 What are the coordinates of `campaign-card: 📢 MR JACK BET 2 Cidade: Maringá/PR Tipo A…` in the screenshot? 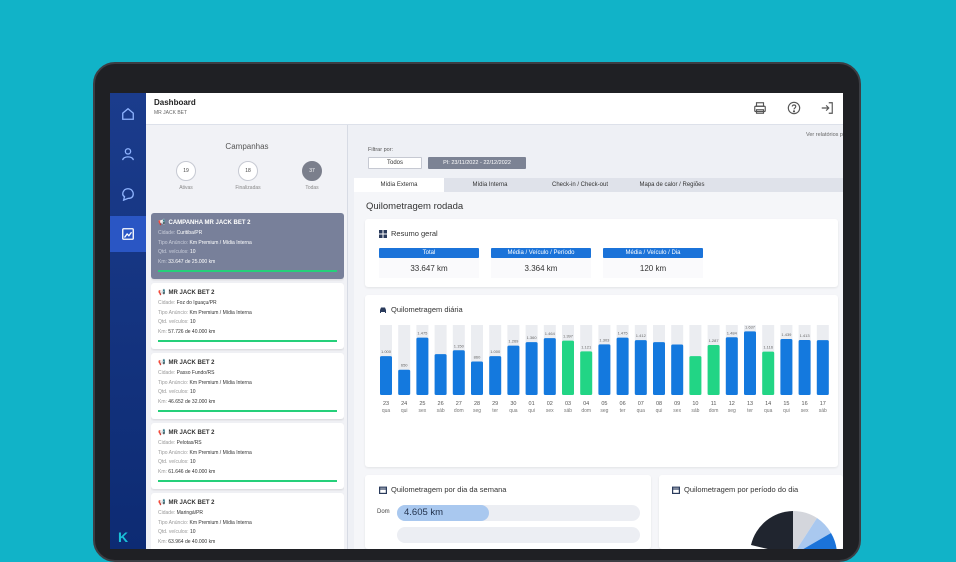 It's located at (247, 521).